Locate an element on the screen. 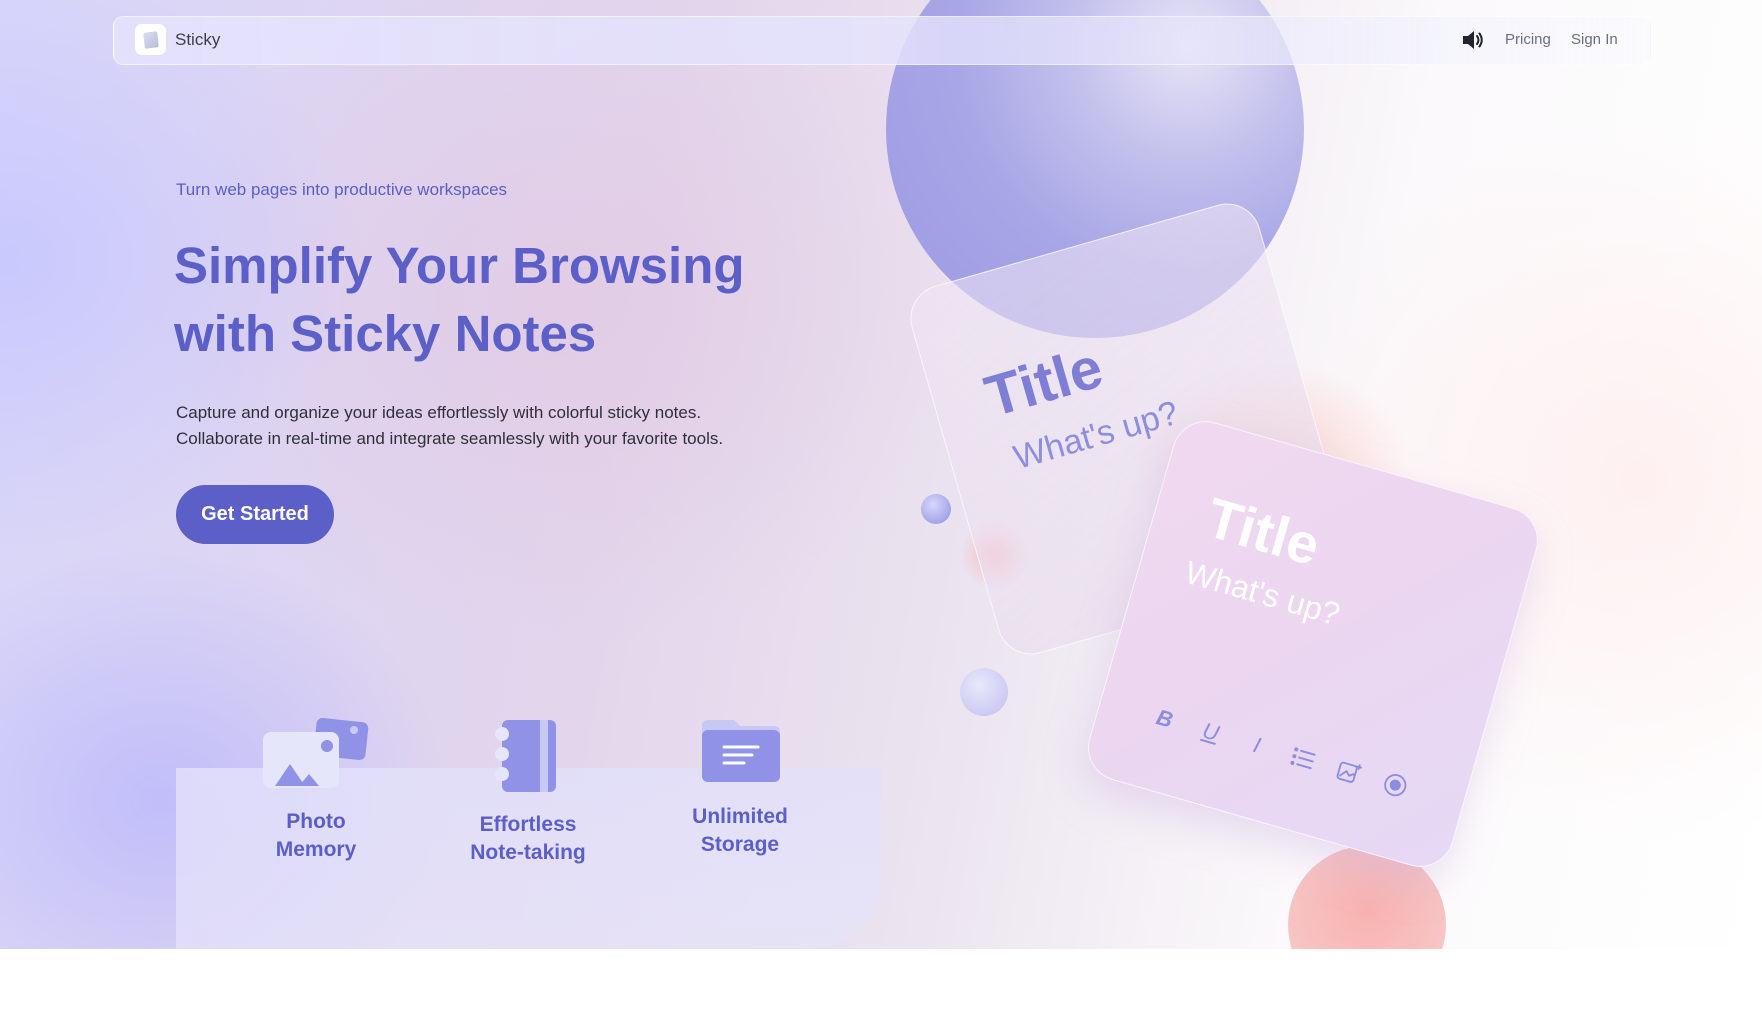 Image resolution: width=1762 pixels, height=1029 pixels. feature-label: Effortless is located at coordinates (528, 824).